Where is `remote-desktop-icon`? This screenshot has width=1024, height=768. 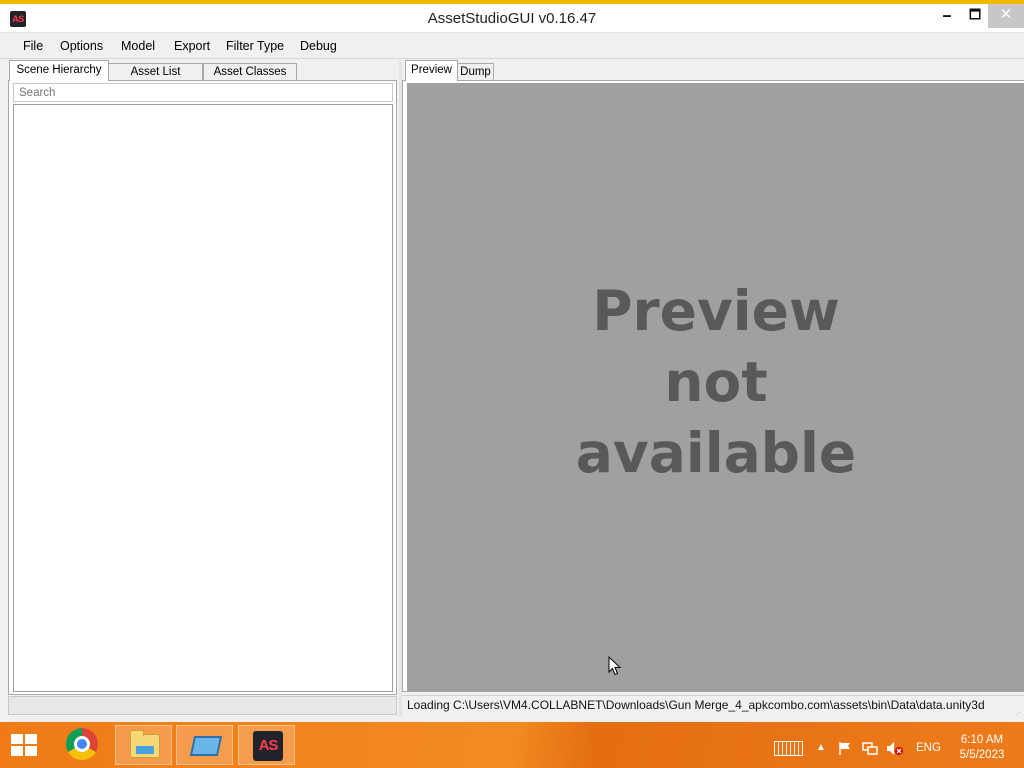 remote-desktop-icon is located at coordinates (206, 746).